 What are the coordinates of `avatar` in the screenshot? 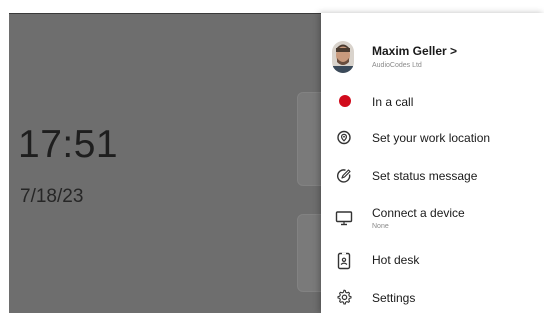 It's located at (343, 57).